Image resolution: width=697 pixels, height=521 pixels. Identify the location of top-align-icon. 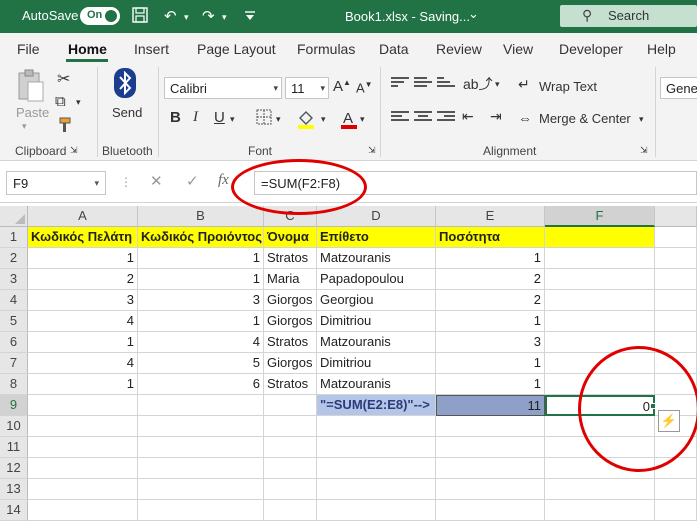
(400, 84).